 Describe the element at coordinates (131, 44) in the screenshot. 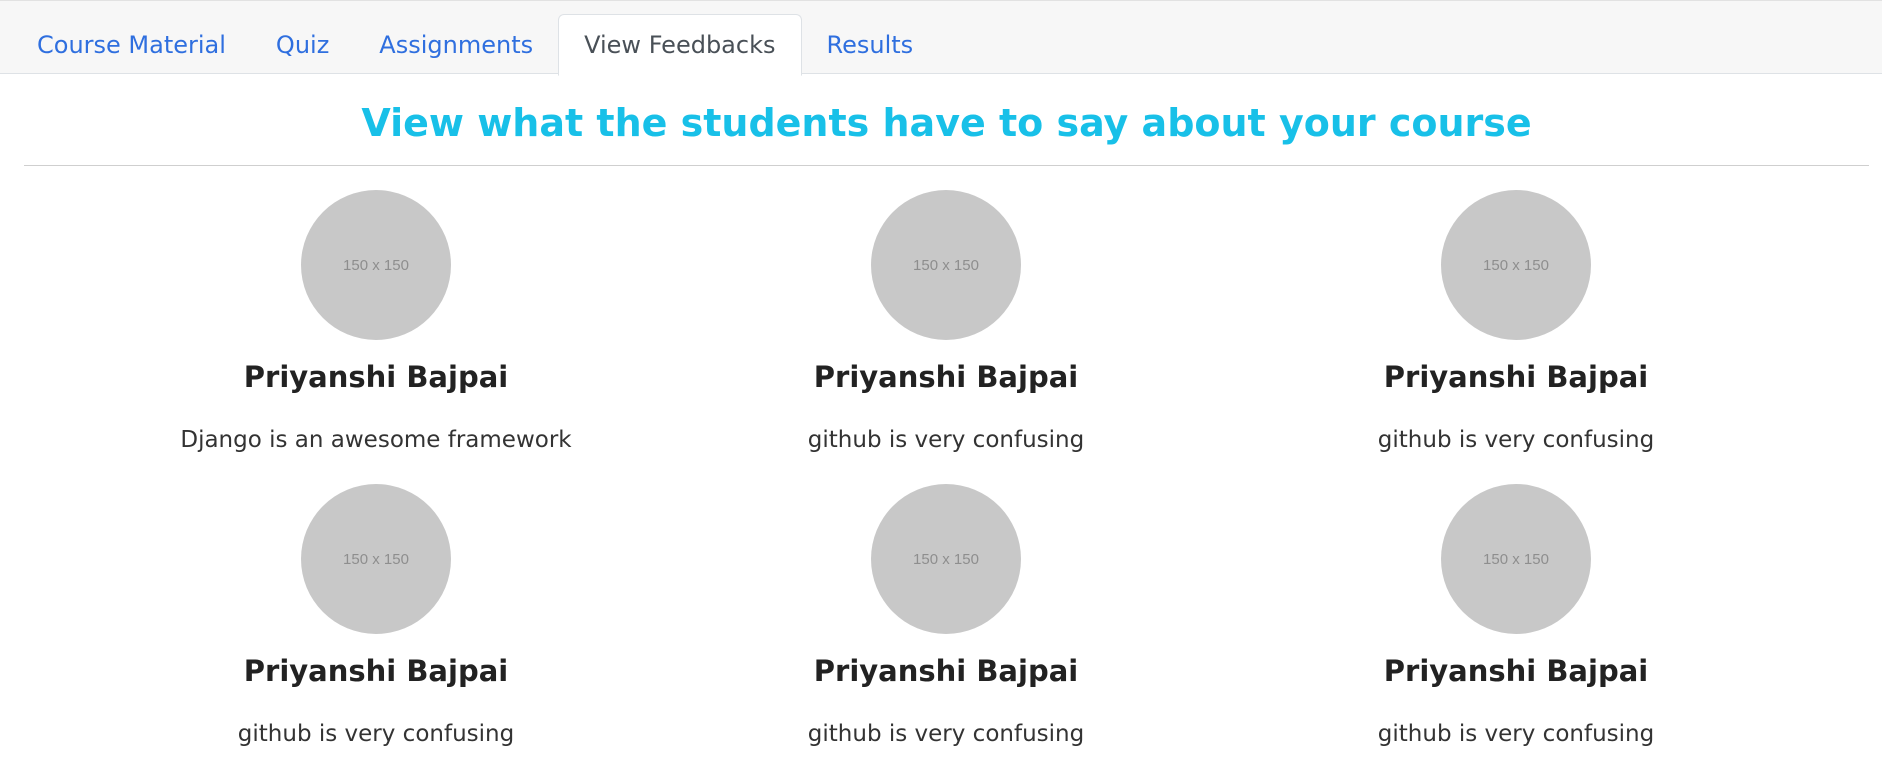

I see `tab-course-material: Course Material` at that location.